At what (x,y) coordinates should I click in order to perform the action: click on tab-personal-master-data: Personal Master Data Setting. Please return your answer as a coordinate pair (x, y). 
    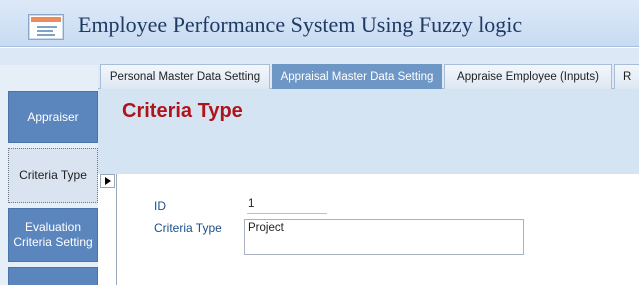
    Looking at the image, I should click on (185, 76).